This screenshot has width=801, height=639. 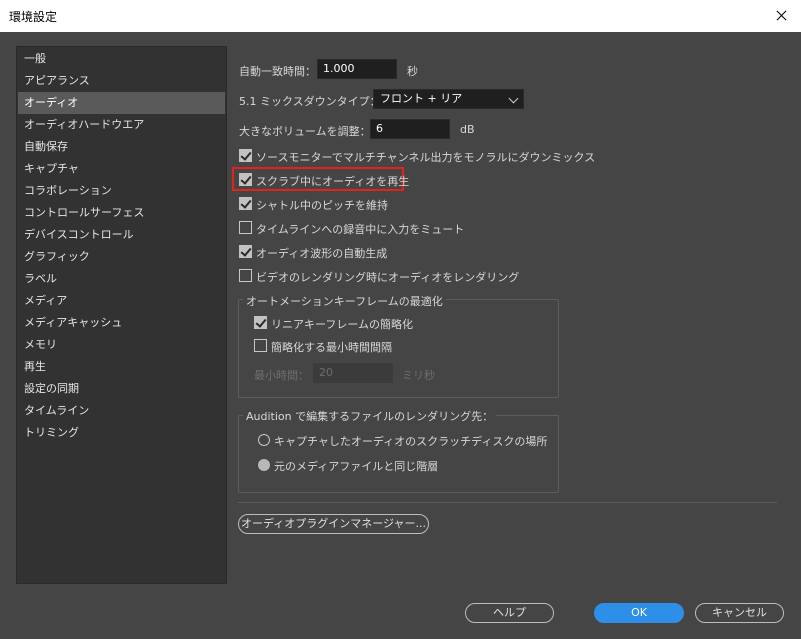 What do you see at coordinates (264, 465) in the screenshot?
I see `same-folder-radio` at bounding box center [264, 465].